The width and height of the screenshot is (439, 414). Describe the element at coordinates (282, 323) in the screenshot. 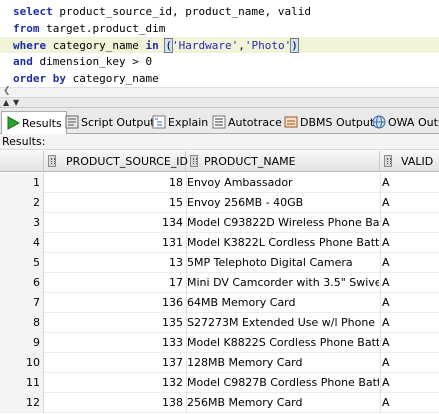

I see `cell-product-name: S27273M Extended Use w/l Phone Batt.` at that location.